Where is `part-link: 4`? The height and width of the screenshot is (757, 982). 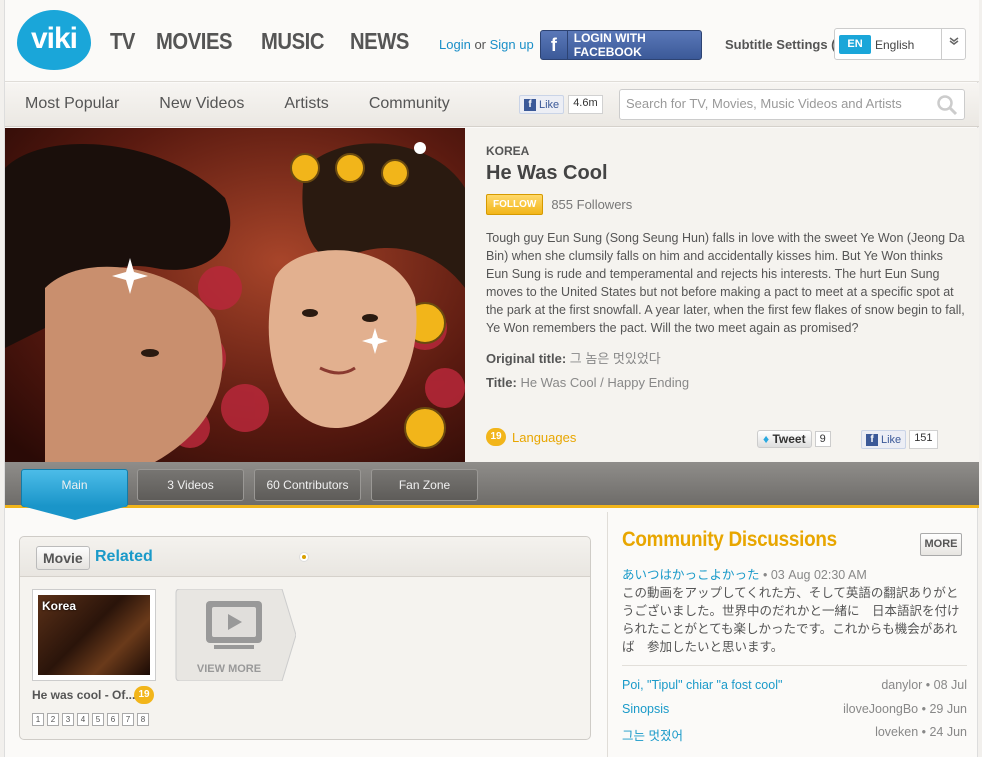 part-link: 4 is located at coordinates (83, 719).